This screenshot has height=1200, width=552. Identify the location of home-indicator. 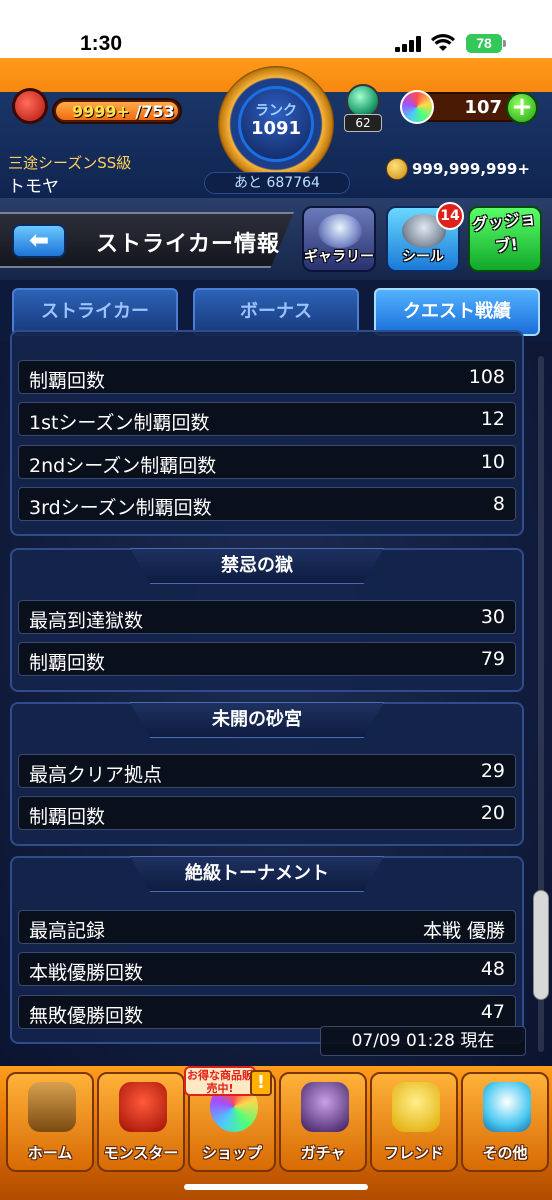
(276, 1187).